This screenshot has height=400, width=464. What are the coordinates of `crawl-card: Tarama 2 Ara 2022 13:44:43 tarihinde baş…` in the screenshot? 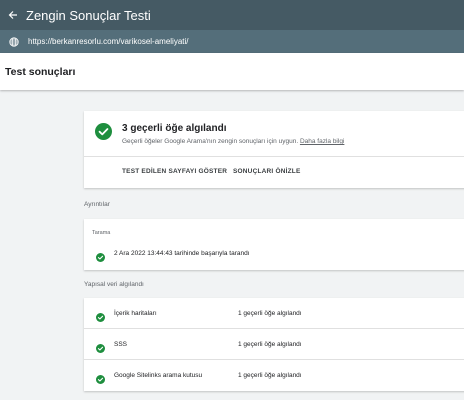 It's located at (274, 244).